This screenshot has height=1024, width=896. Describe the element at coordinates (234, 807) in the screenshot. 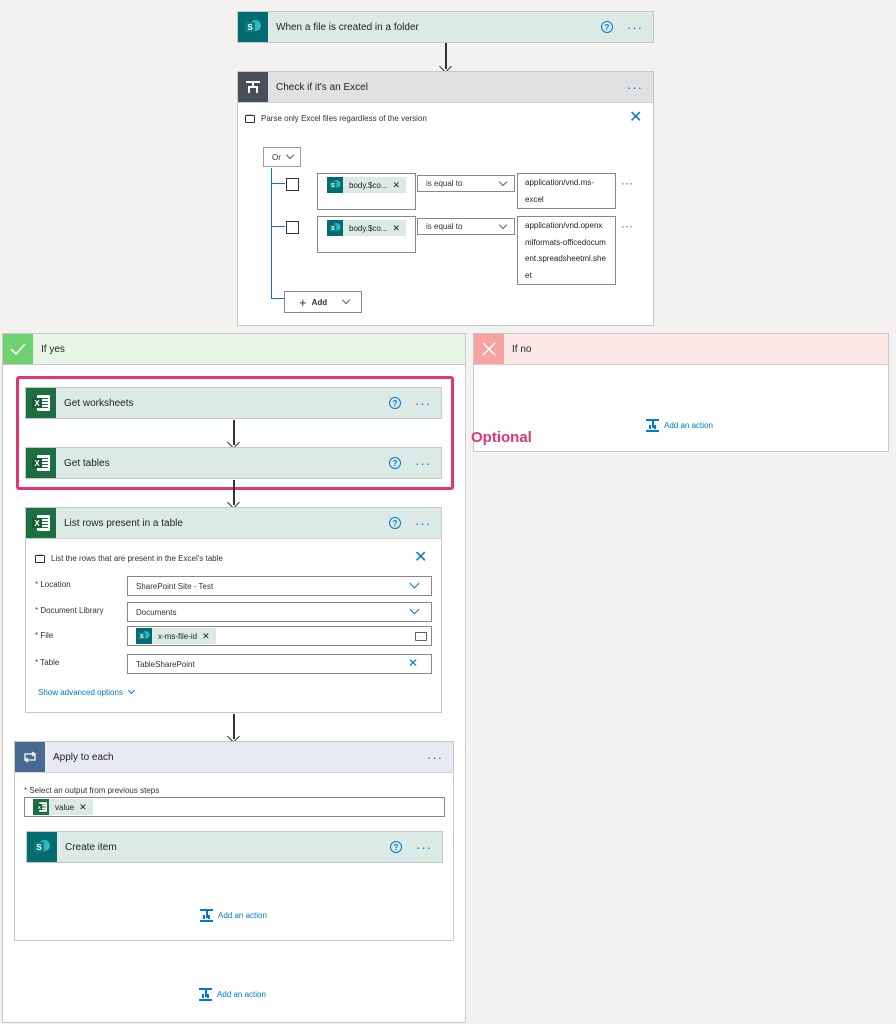

I see `select-output-field: X value ✕` at that location.